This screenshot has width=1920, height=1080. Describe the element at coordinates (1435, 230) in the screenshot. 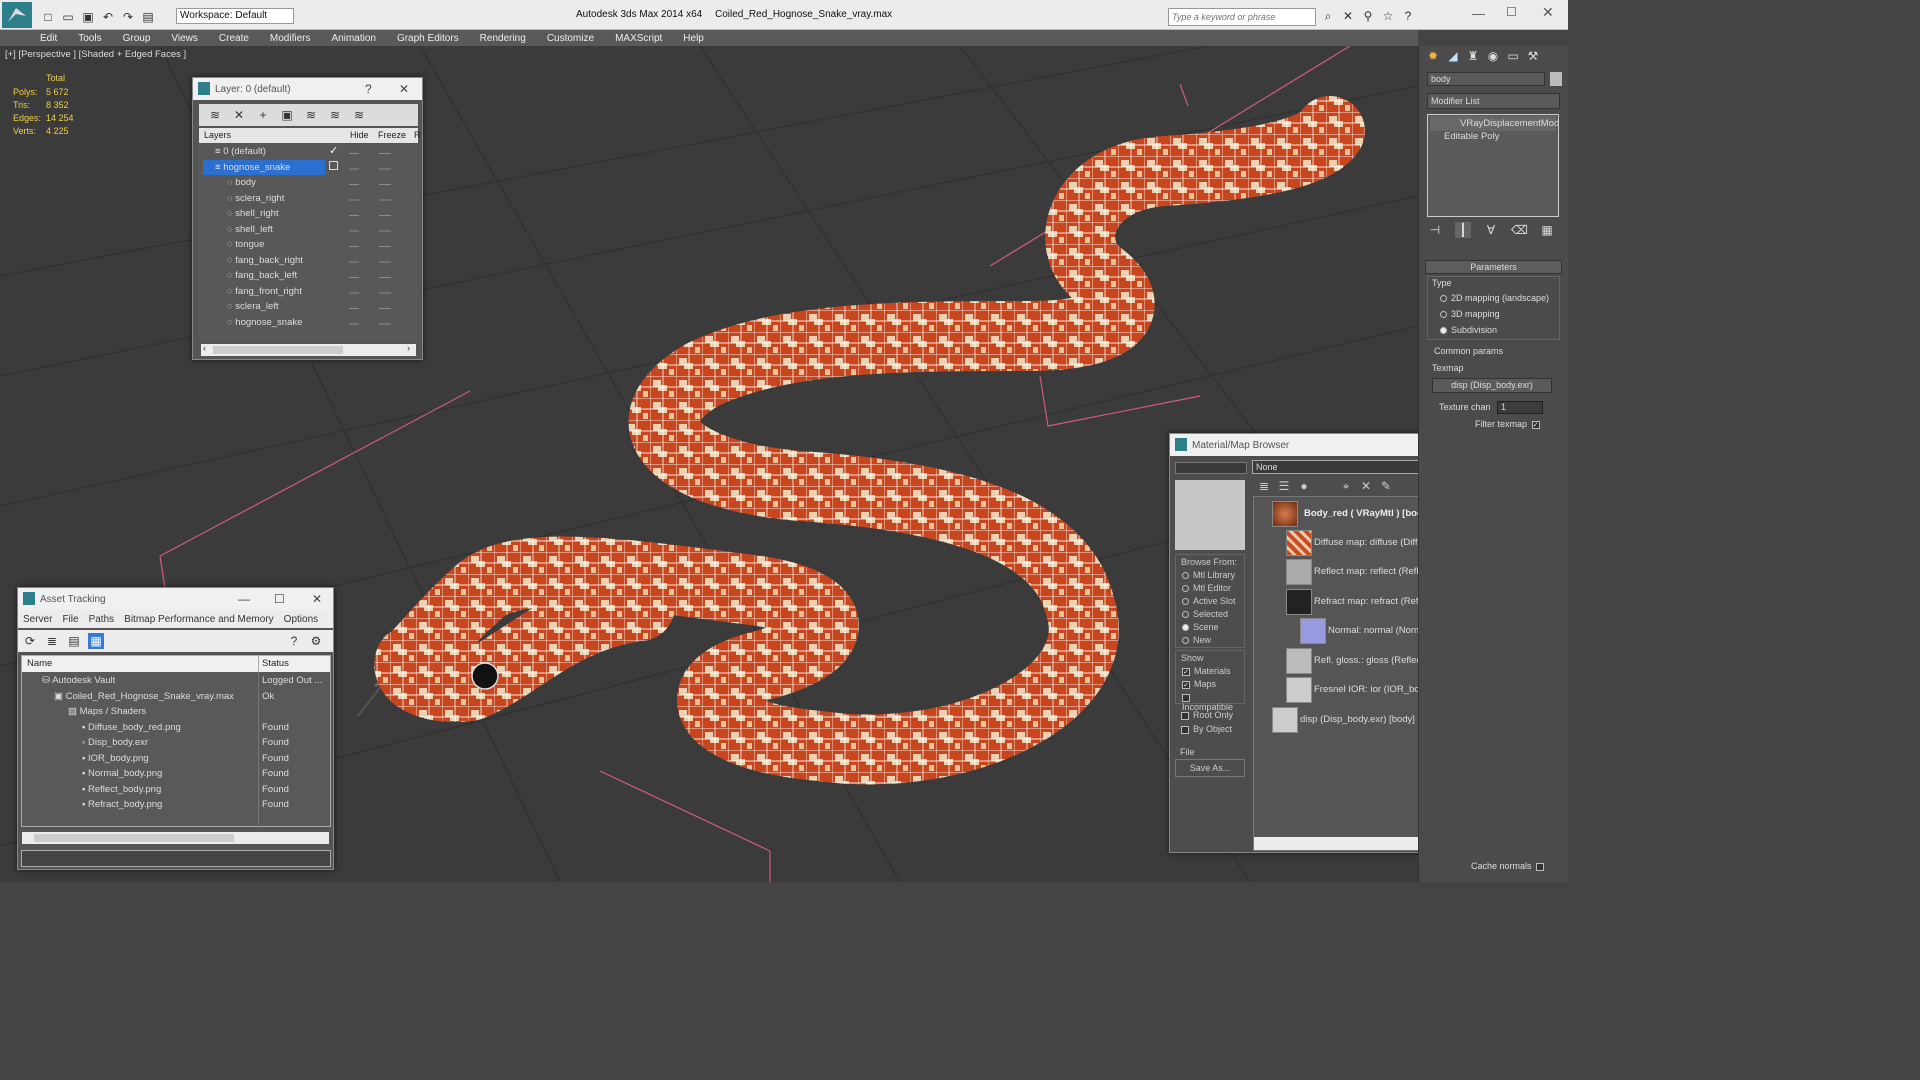

I see `pin-stack-icon: ⊣` at that location.